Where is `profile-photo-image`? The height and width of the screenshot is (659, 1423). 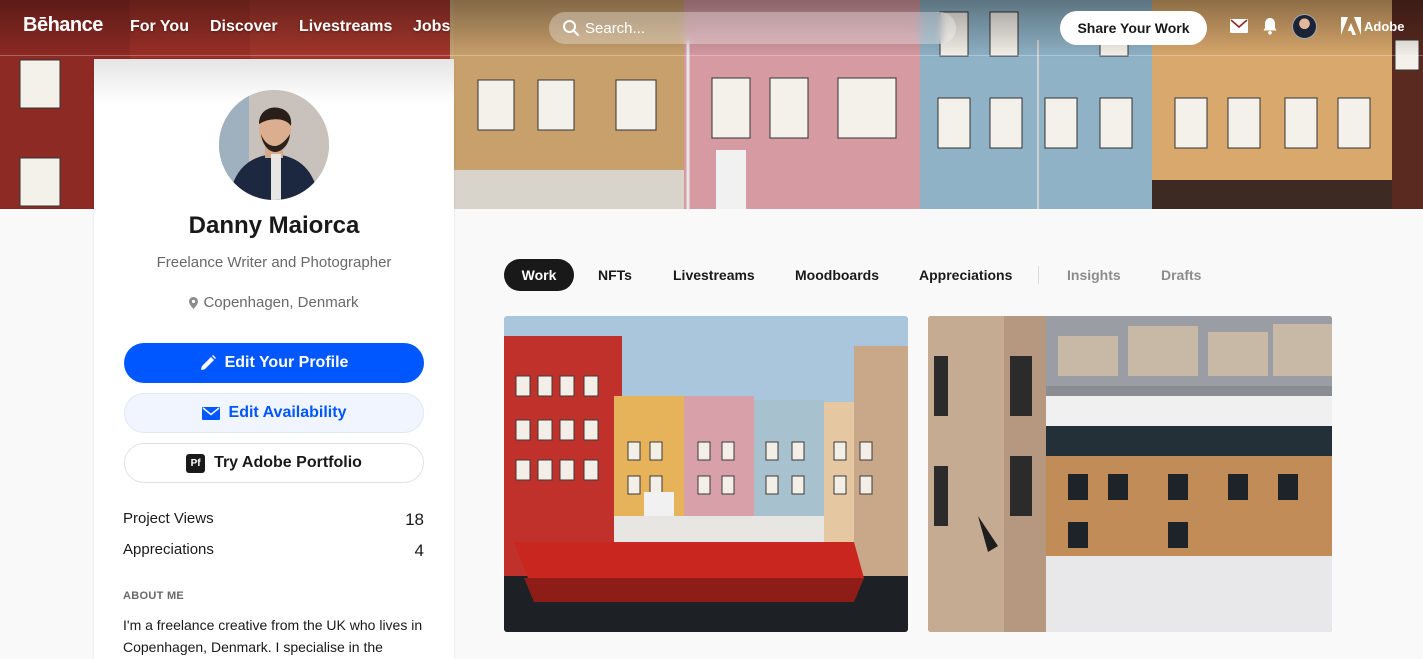
profile-photo-image is located at coordinates (274, 145).